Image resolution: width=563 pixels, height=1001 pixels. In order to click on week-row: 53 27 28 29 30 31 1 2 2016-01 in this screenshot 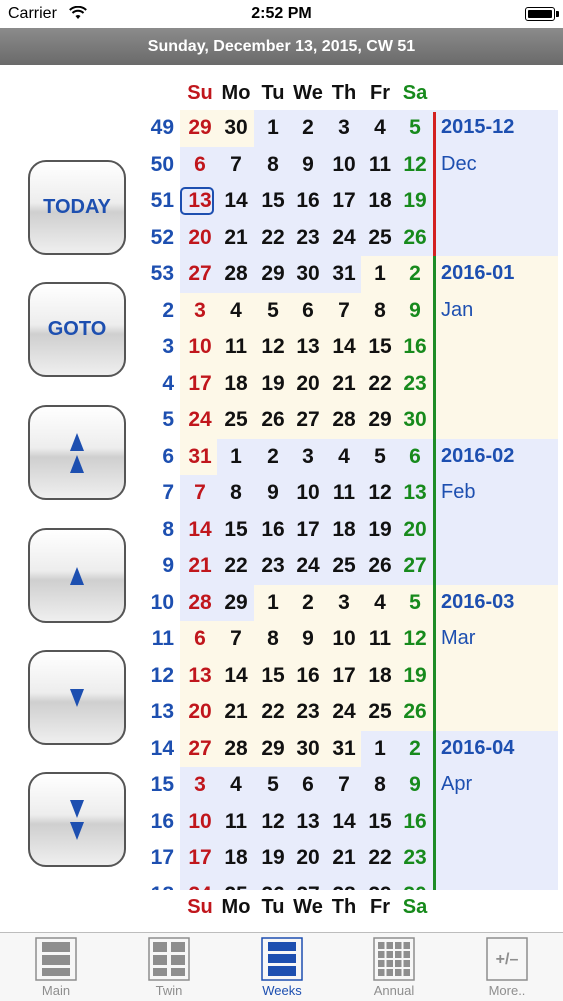, I will do `click(281, 274)`.